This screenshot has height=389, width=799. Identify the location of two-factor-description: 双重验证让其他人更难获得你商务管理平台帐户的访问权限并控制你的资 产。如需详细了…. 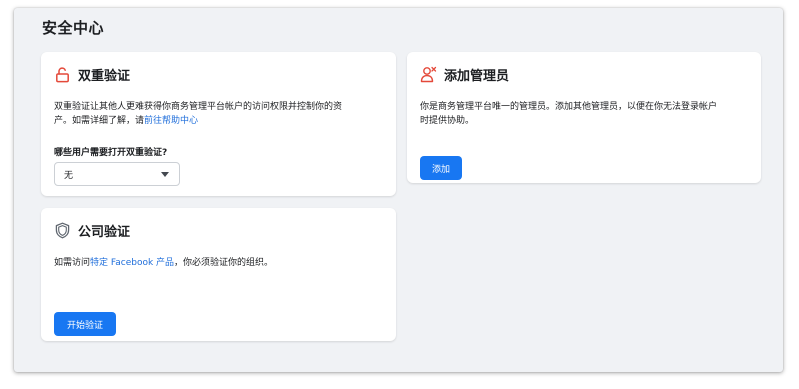
(198, 114).